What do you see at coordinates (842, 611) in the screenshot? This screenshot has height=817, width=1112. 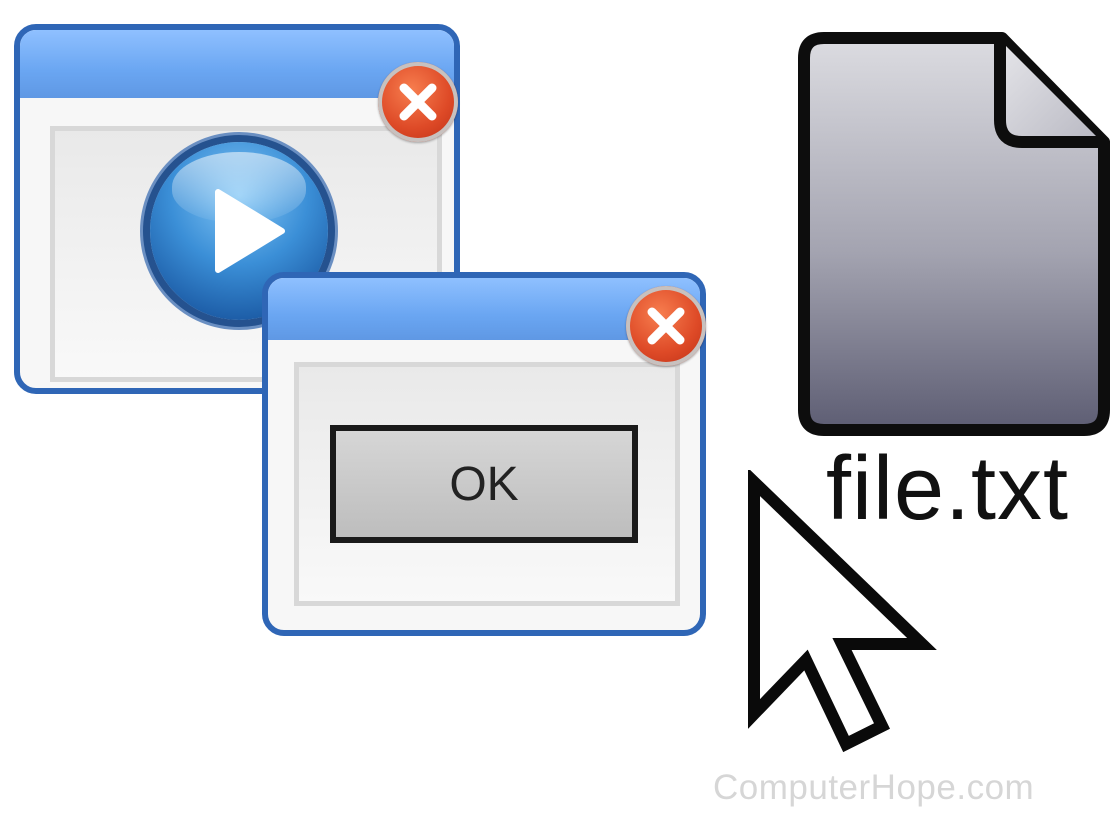 I see `mouse-pointer-icon` at bounding box center [842, 611].